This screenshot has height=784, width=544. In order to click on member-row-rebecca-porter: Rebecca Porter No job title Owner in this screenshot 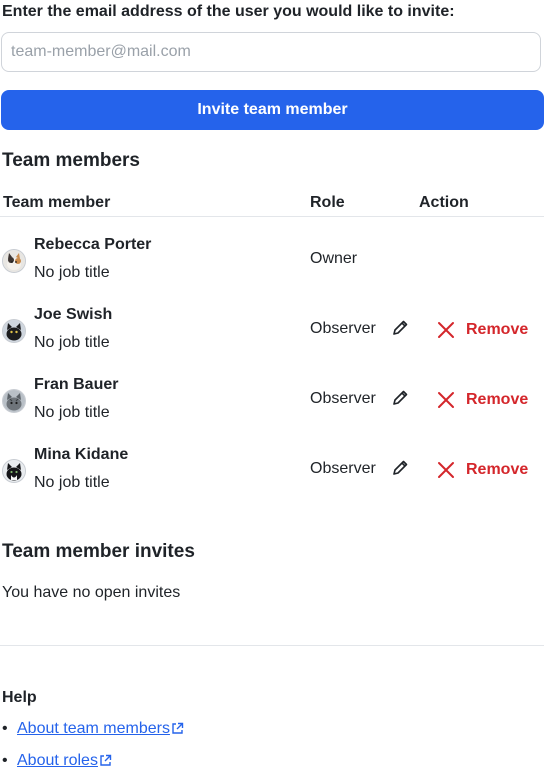, I will do `click(272, 271)`.